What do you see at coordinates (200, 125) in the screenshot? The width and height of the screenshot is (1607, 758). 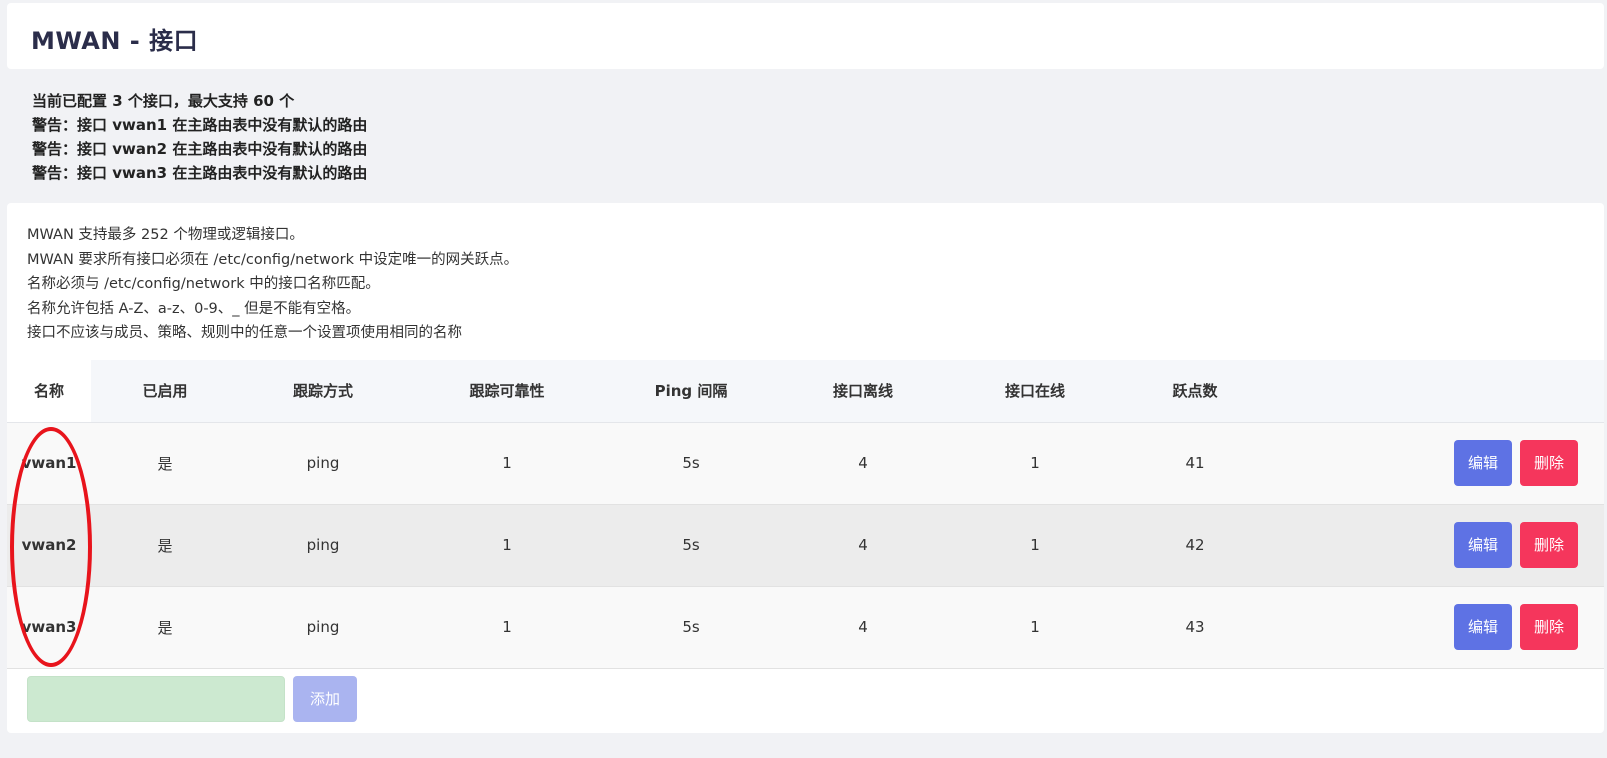 I see `status-line-warning: 警告：接口 vwan1 在主路由表中没有默认的路由` at bounding box center [200, 125].